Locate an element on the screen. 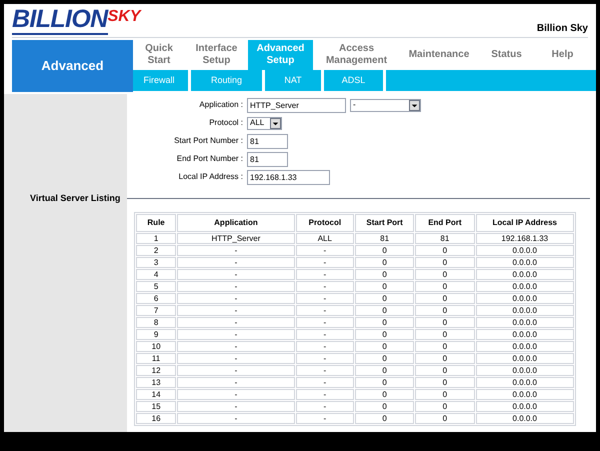 This screenshot has width=600, height=451. field-label: Start Port Number : is located at coordinates (208, 141).